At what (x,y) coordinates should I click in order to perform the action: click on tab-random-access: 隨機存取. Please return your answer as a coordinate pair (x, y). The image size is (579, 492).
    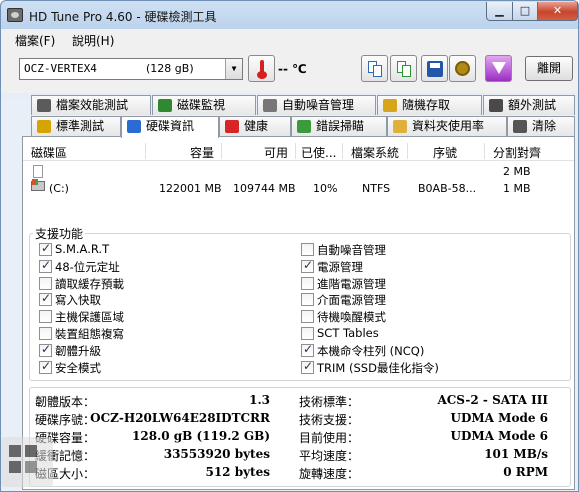
    Looking at the image, I should click on (429, 105).